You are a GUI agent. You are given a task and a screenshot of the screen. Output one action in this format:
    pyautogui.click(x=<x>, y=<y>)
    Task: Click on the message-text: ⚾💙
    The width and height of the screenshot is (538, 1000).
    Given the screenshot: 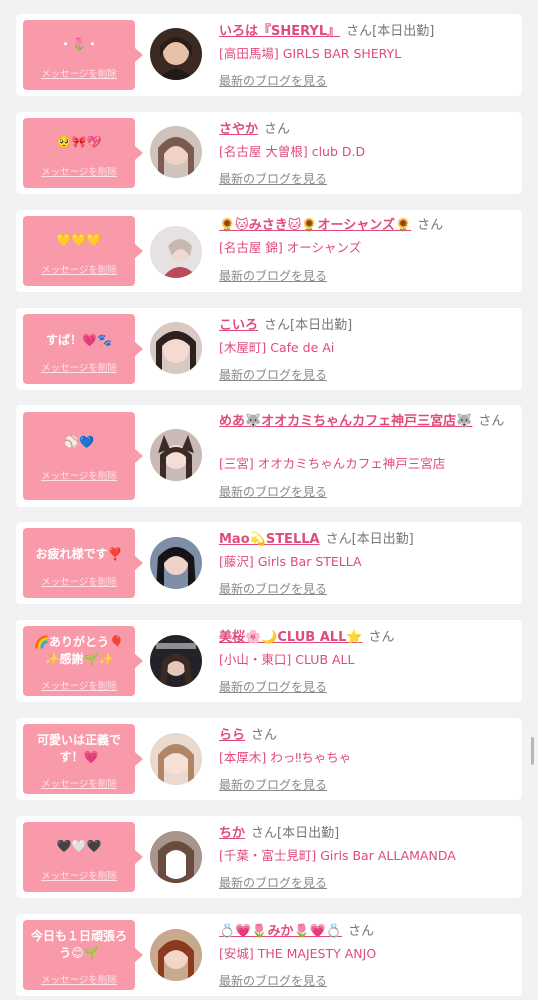 What is the action you would take?
    pyautogui.click(x=79, y=442)
    